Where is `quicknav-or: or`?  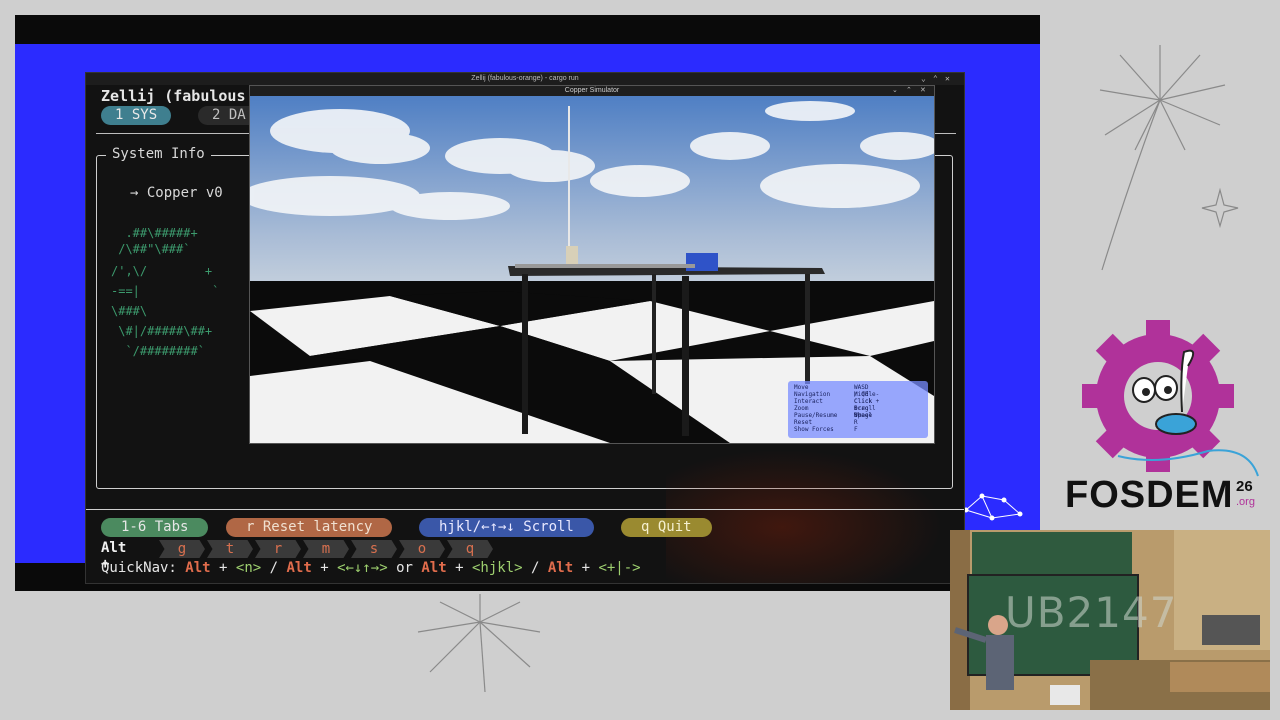
quicknav-or: or is located at coordinates (404, 568).